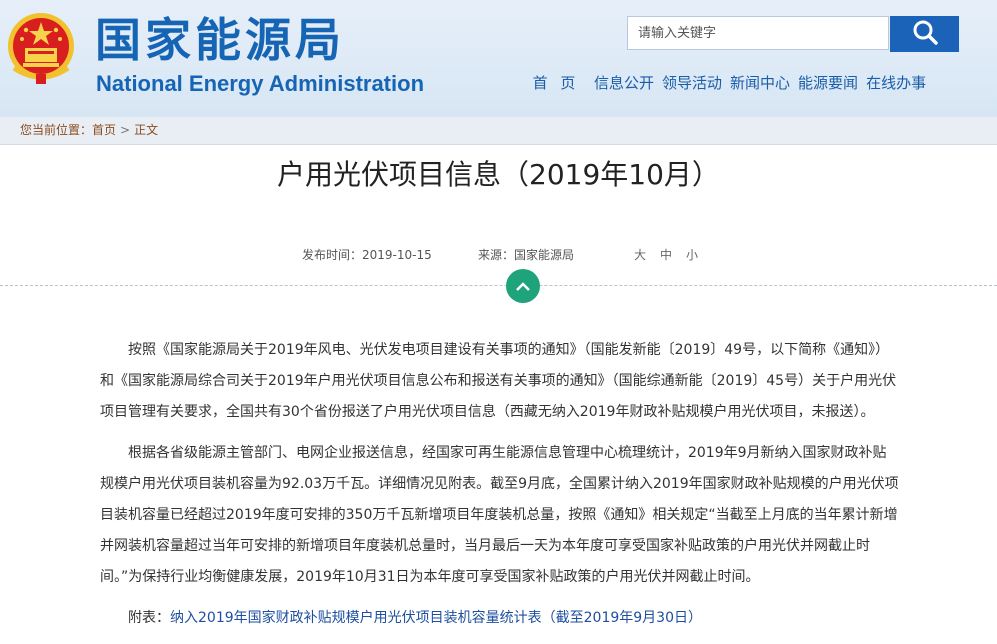 The width and height of the screenshot is (997, 644). I want to click on site-title-cn: 国家能源局, so click(220, 40).